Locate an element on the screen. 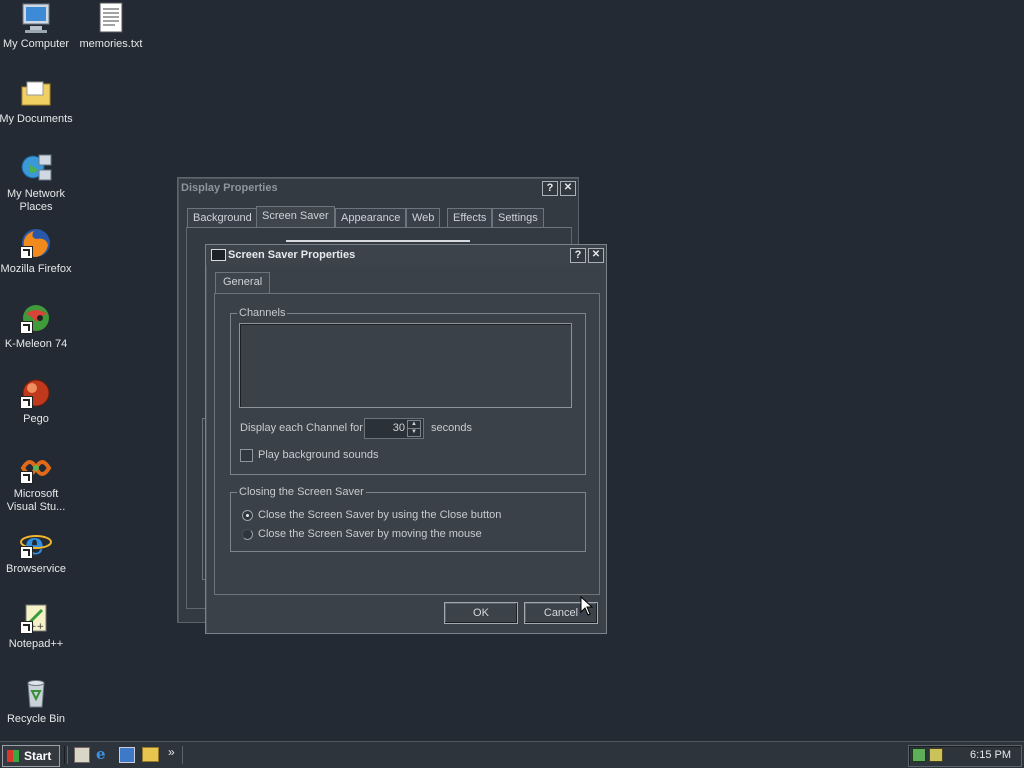 The image size is (1024, 768). text-file-icon is located at coordinates (111, 18).